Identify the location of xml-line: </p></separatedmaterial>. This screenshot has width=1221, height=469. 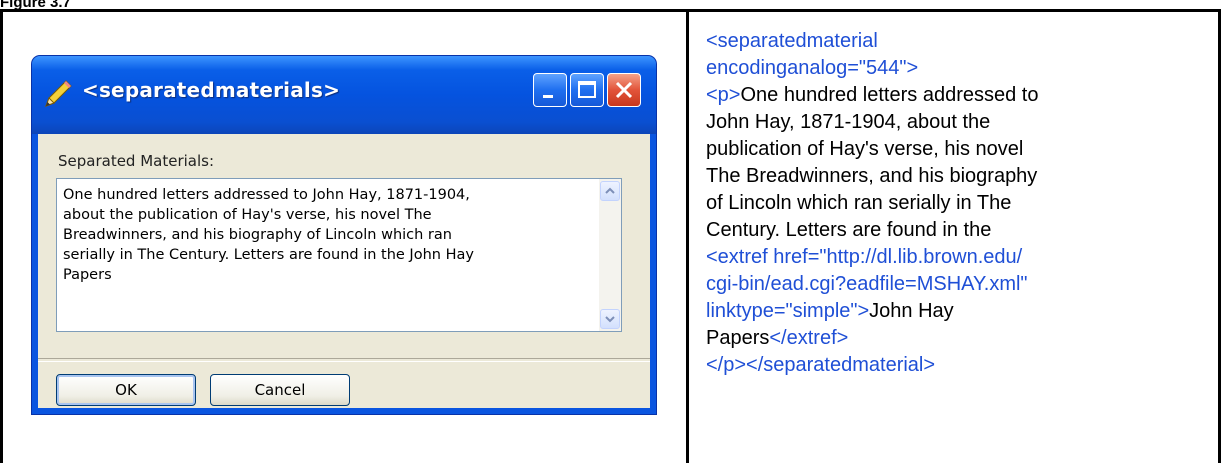
(956, 365).